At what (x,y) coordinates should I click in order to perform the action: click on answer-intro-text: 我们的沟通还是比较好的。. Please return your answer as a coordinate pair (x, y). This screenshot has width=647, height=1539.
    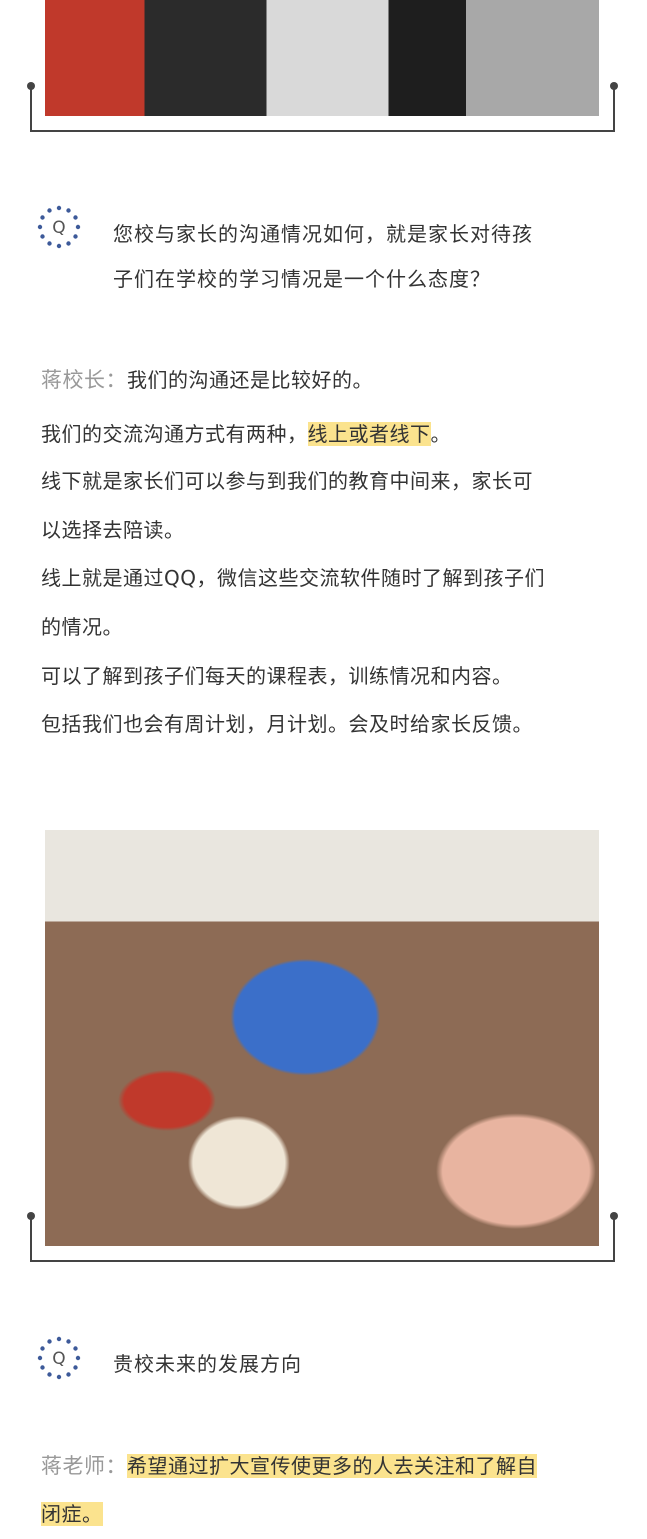
    Looking at the image, I should click on (250, 380).